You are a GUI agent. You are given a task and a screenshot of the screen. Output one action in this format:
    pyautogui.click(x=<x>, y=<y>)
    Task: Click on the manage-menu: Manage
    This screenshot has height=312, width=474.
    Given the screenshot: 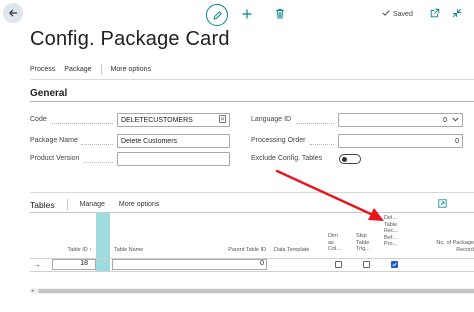 What is the action you would take?
    pyautogui.click(x=92, y=204)
    